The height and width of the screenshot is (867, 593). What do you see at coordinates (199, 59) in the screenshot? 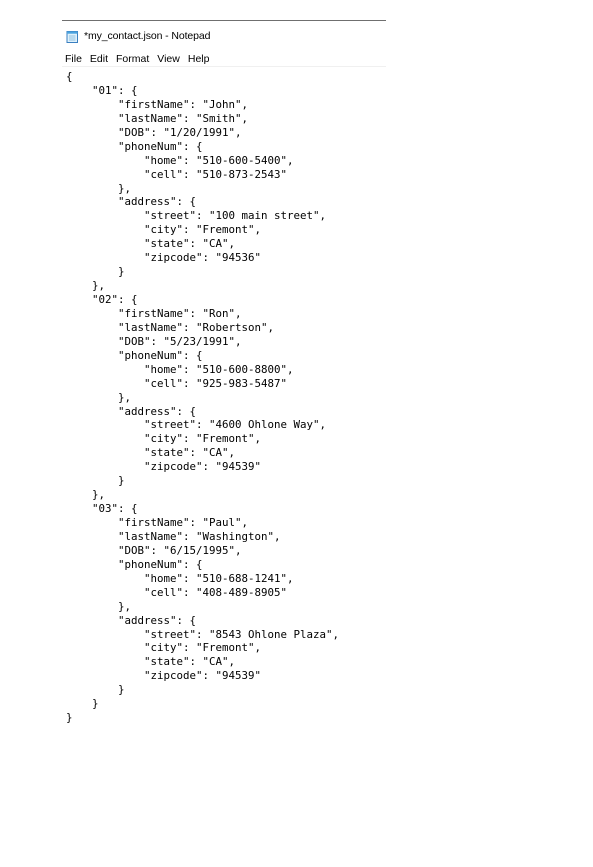
I see `menu-help: Help` at bounding box center [199, 59].